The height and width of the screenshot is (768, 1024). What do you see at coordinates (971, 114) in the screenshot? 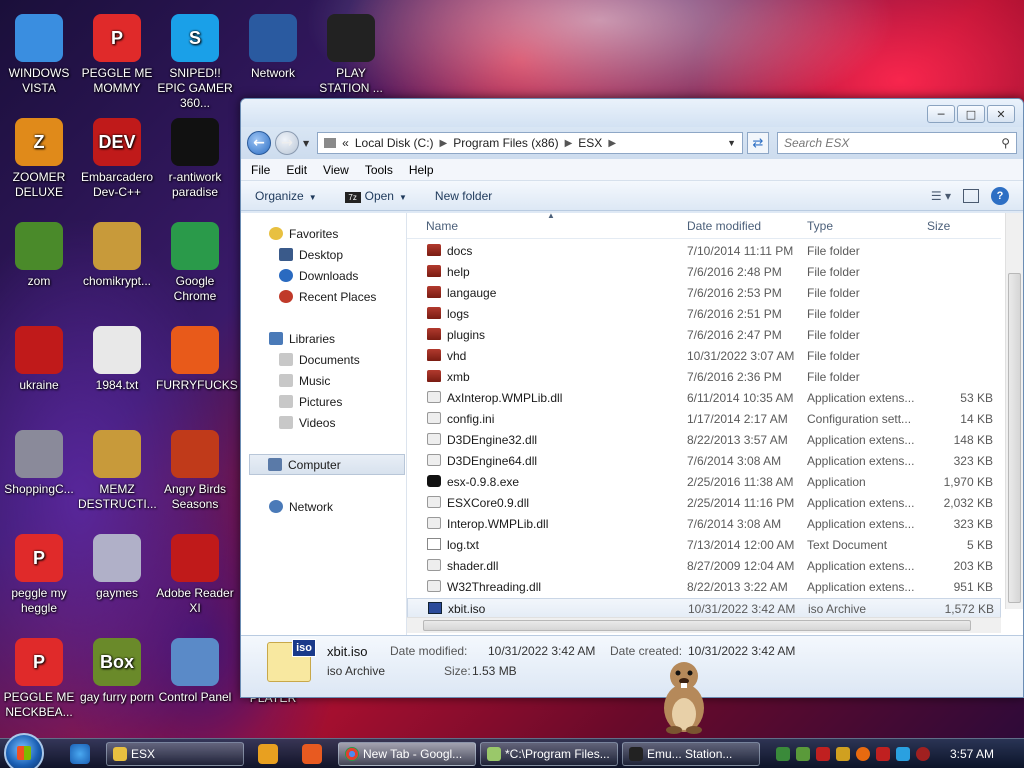
I see `maximize-button: □` at bounding box center [971, 114].